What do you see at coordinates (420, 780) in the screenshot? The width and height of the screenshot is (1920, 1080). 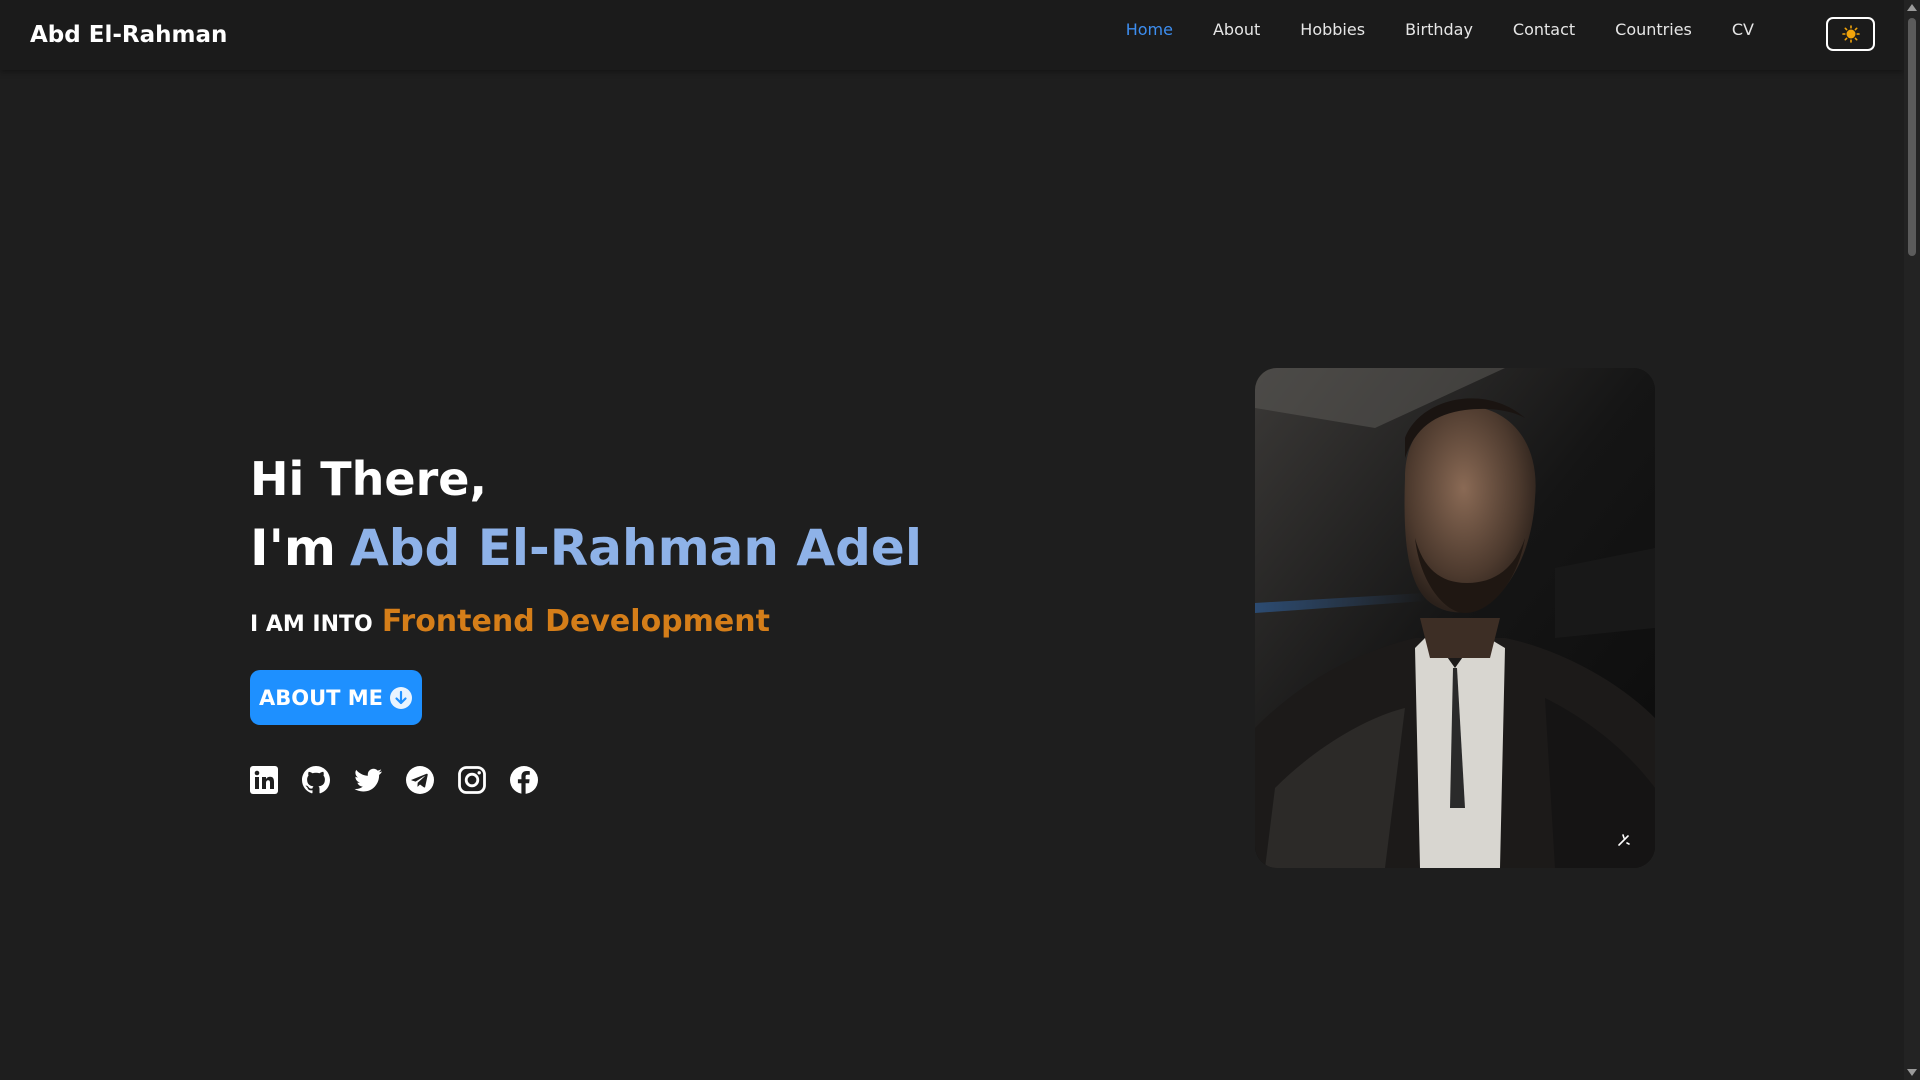 I see `telegram-icon` at bounding box center [420, 780].